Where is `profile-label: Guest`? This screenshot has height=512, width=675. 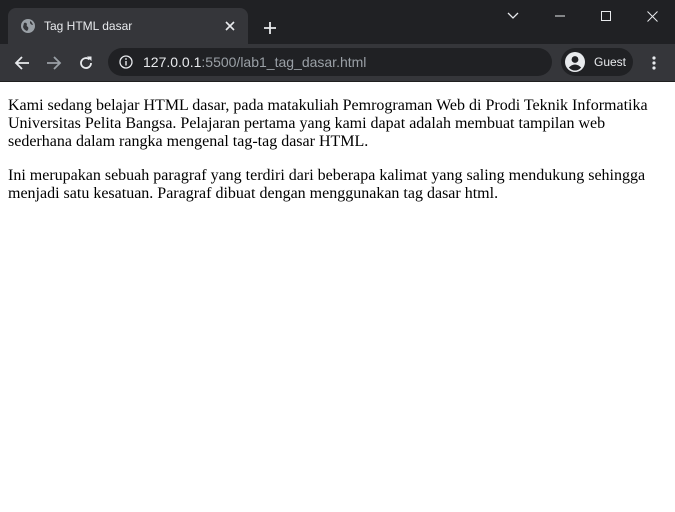
profile-label: Guest is located at coordinates (610, 62).